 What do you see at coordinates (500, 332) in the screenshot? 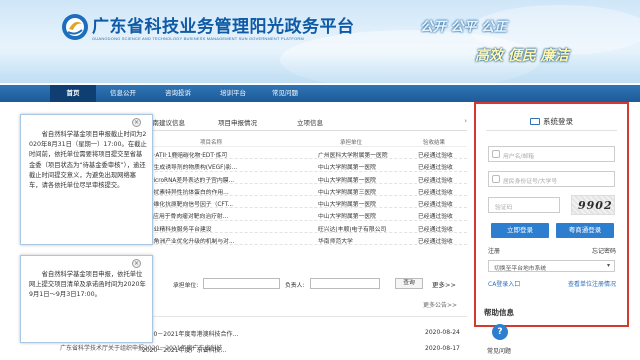
I see `question-icon: ?` at bounding box center [500, 332].